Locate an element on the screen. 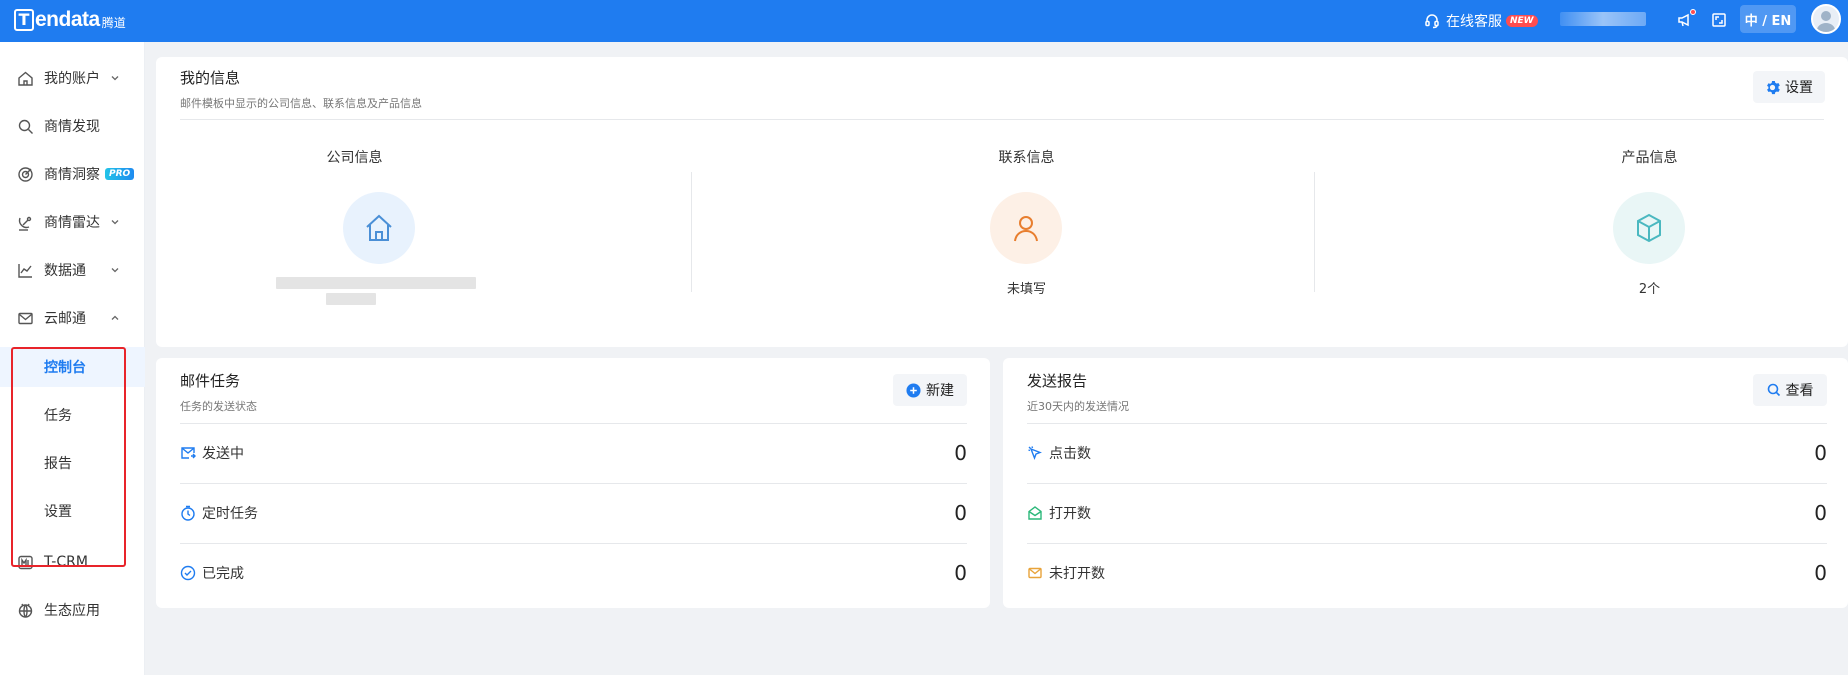  sidebar-item-discovery: 商情发现 is located at coordinates (72, 126).